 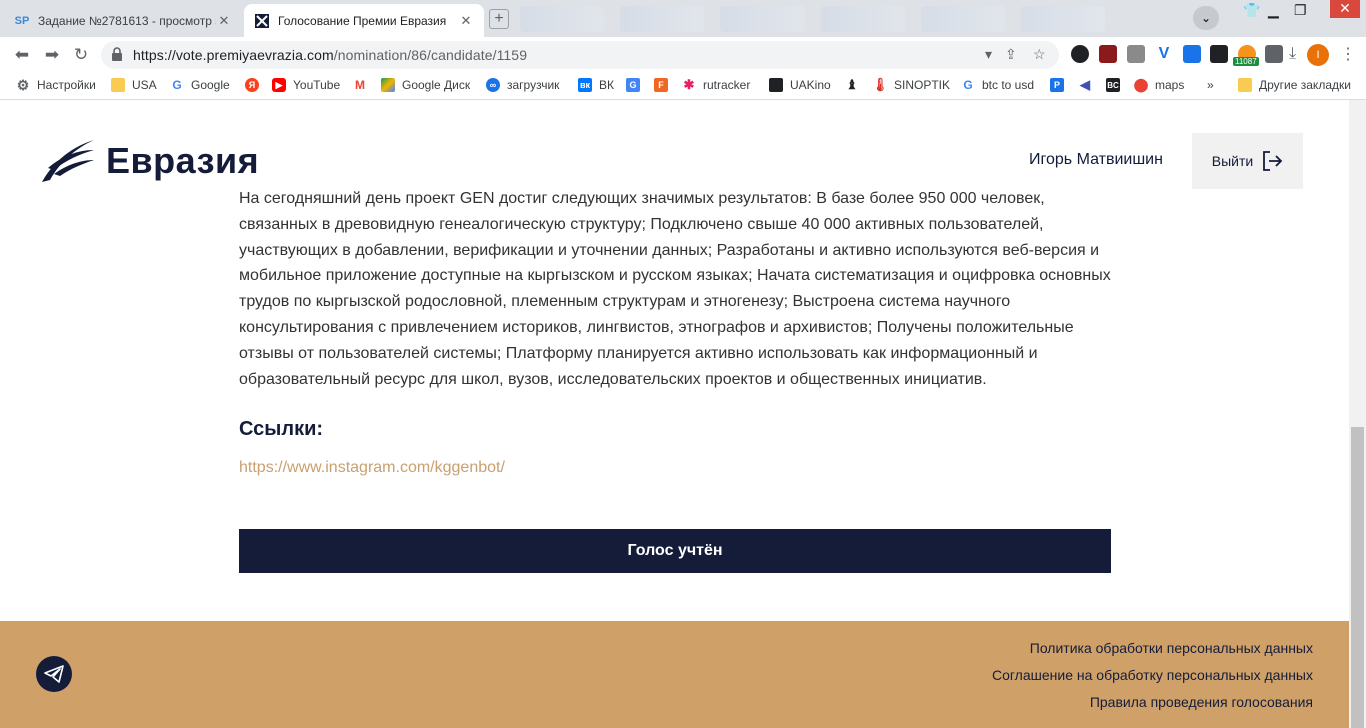 I want to click on vk-icon: вк, so click(x=585, y=85).